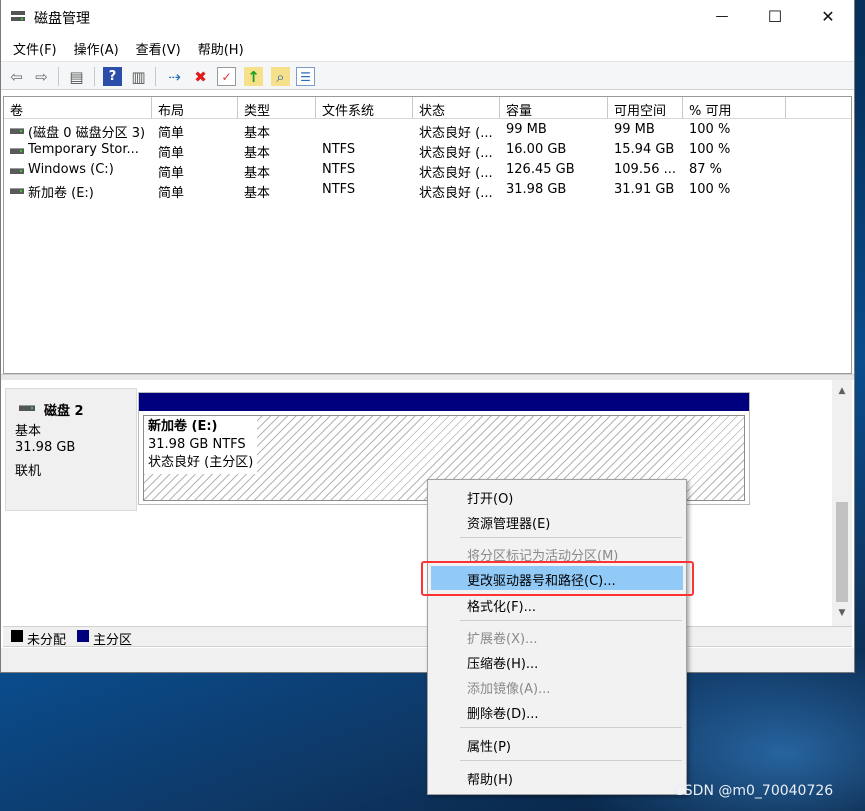  I want to click on column-header-capacity: 容量, so click(554, 108).